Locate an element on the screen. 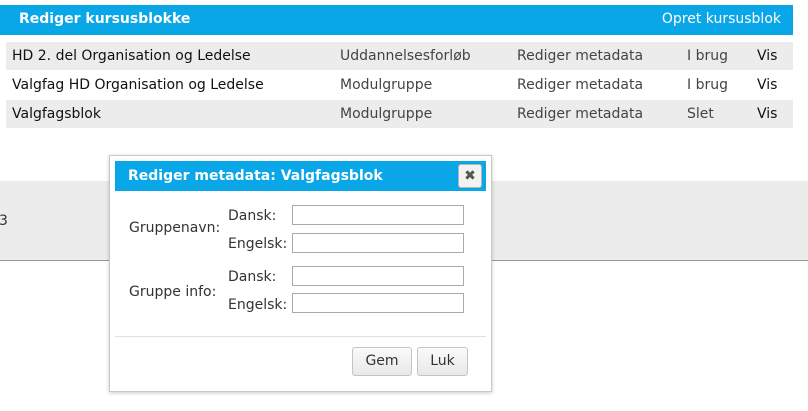 Image resolution: width=808 pixels, height=411 pixels. close-icon: ✖ is located at coordinates (470, 176).